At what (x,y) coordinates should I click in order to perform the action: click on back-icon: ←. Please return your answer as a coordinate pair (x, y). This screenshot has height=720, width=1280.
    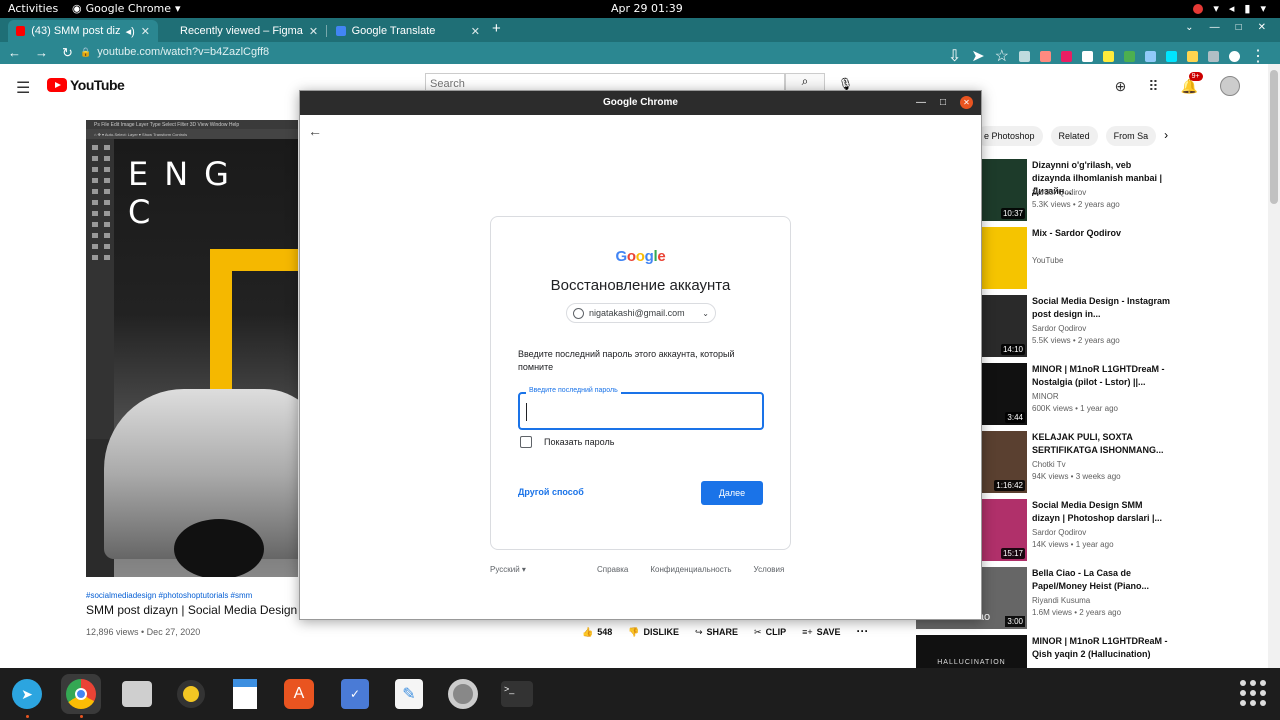
    Looking at the image, I should click on (14, 53).